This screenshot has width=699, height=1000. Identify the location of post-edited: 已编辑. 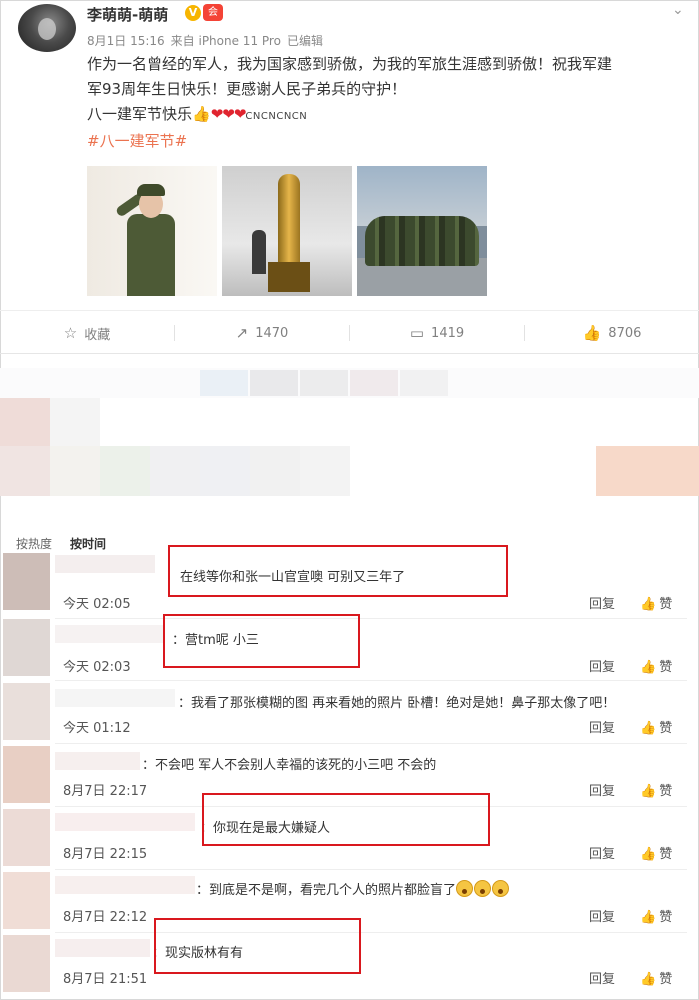
(305, 41).